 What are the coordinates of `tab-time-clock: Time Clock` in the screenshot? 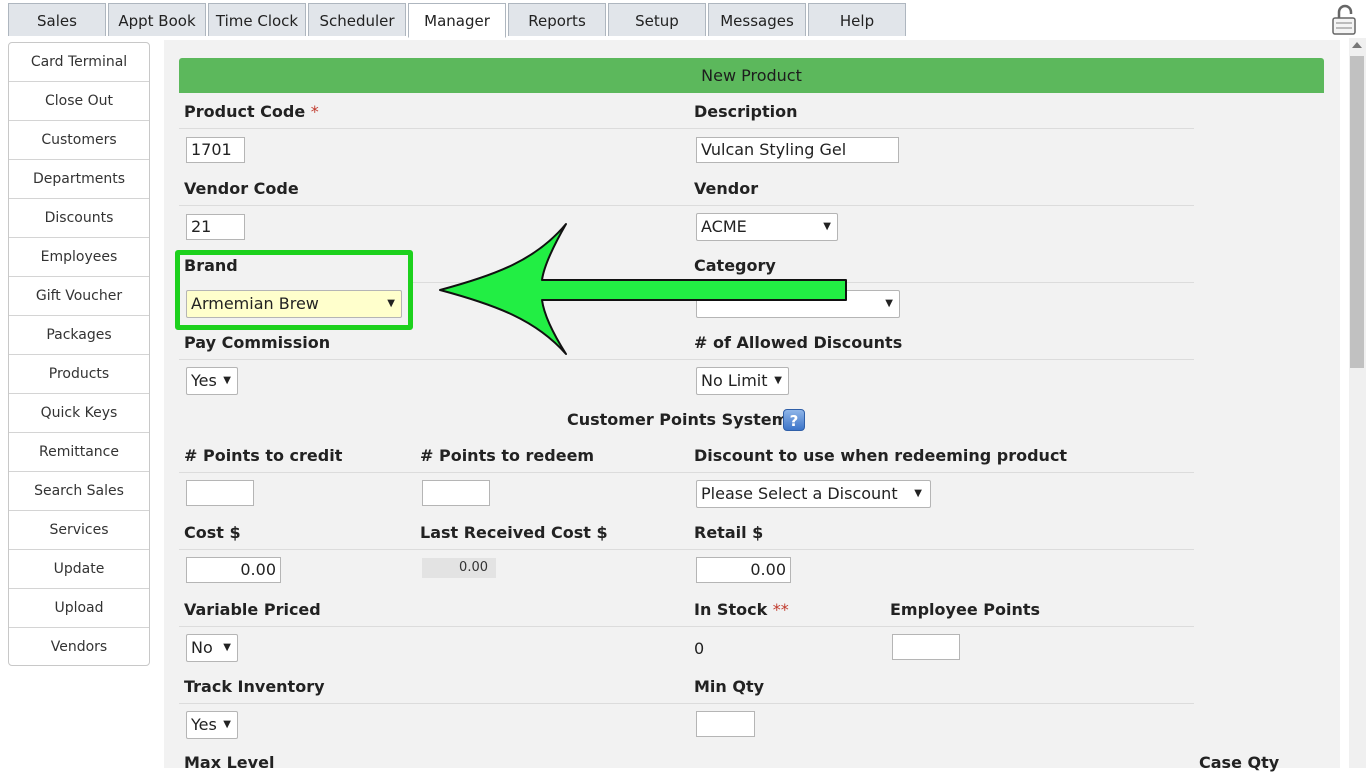 It's located at (257, 19).